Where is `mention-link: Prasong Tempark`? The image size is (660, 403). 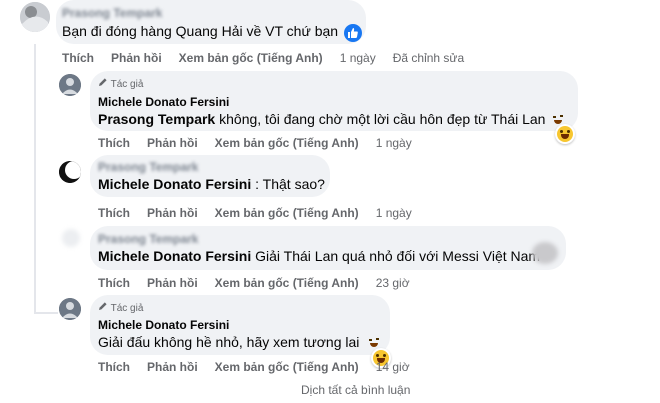 mention-link: Prasong Tempark is located at coordinates (156, 119).